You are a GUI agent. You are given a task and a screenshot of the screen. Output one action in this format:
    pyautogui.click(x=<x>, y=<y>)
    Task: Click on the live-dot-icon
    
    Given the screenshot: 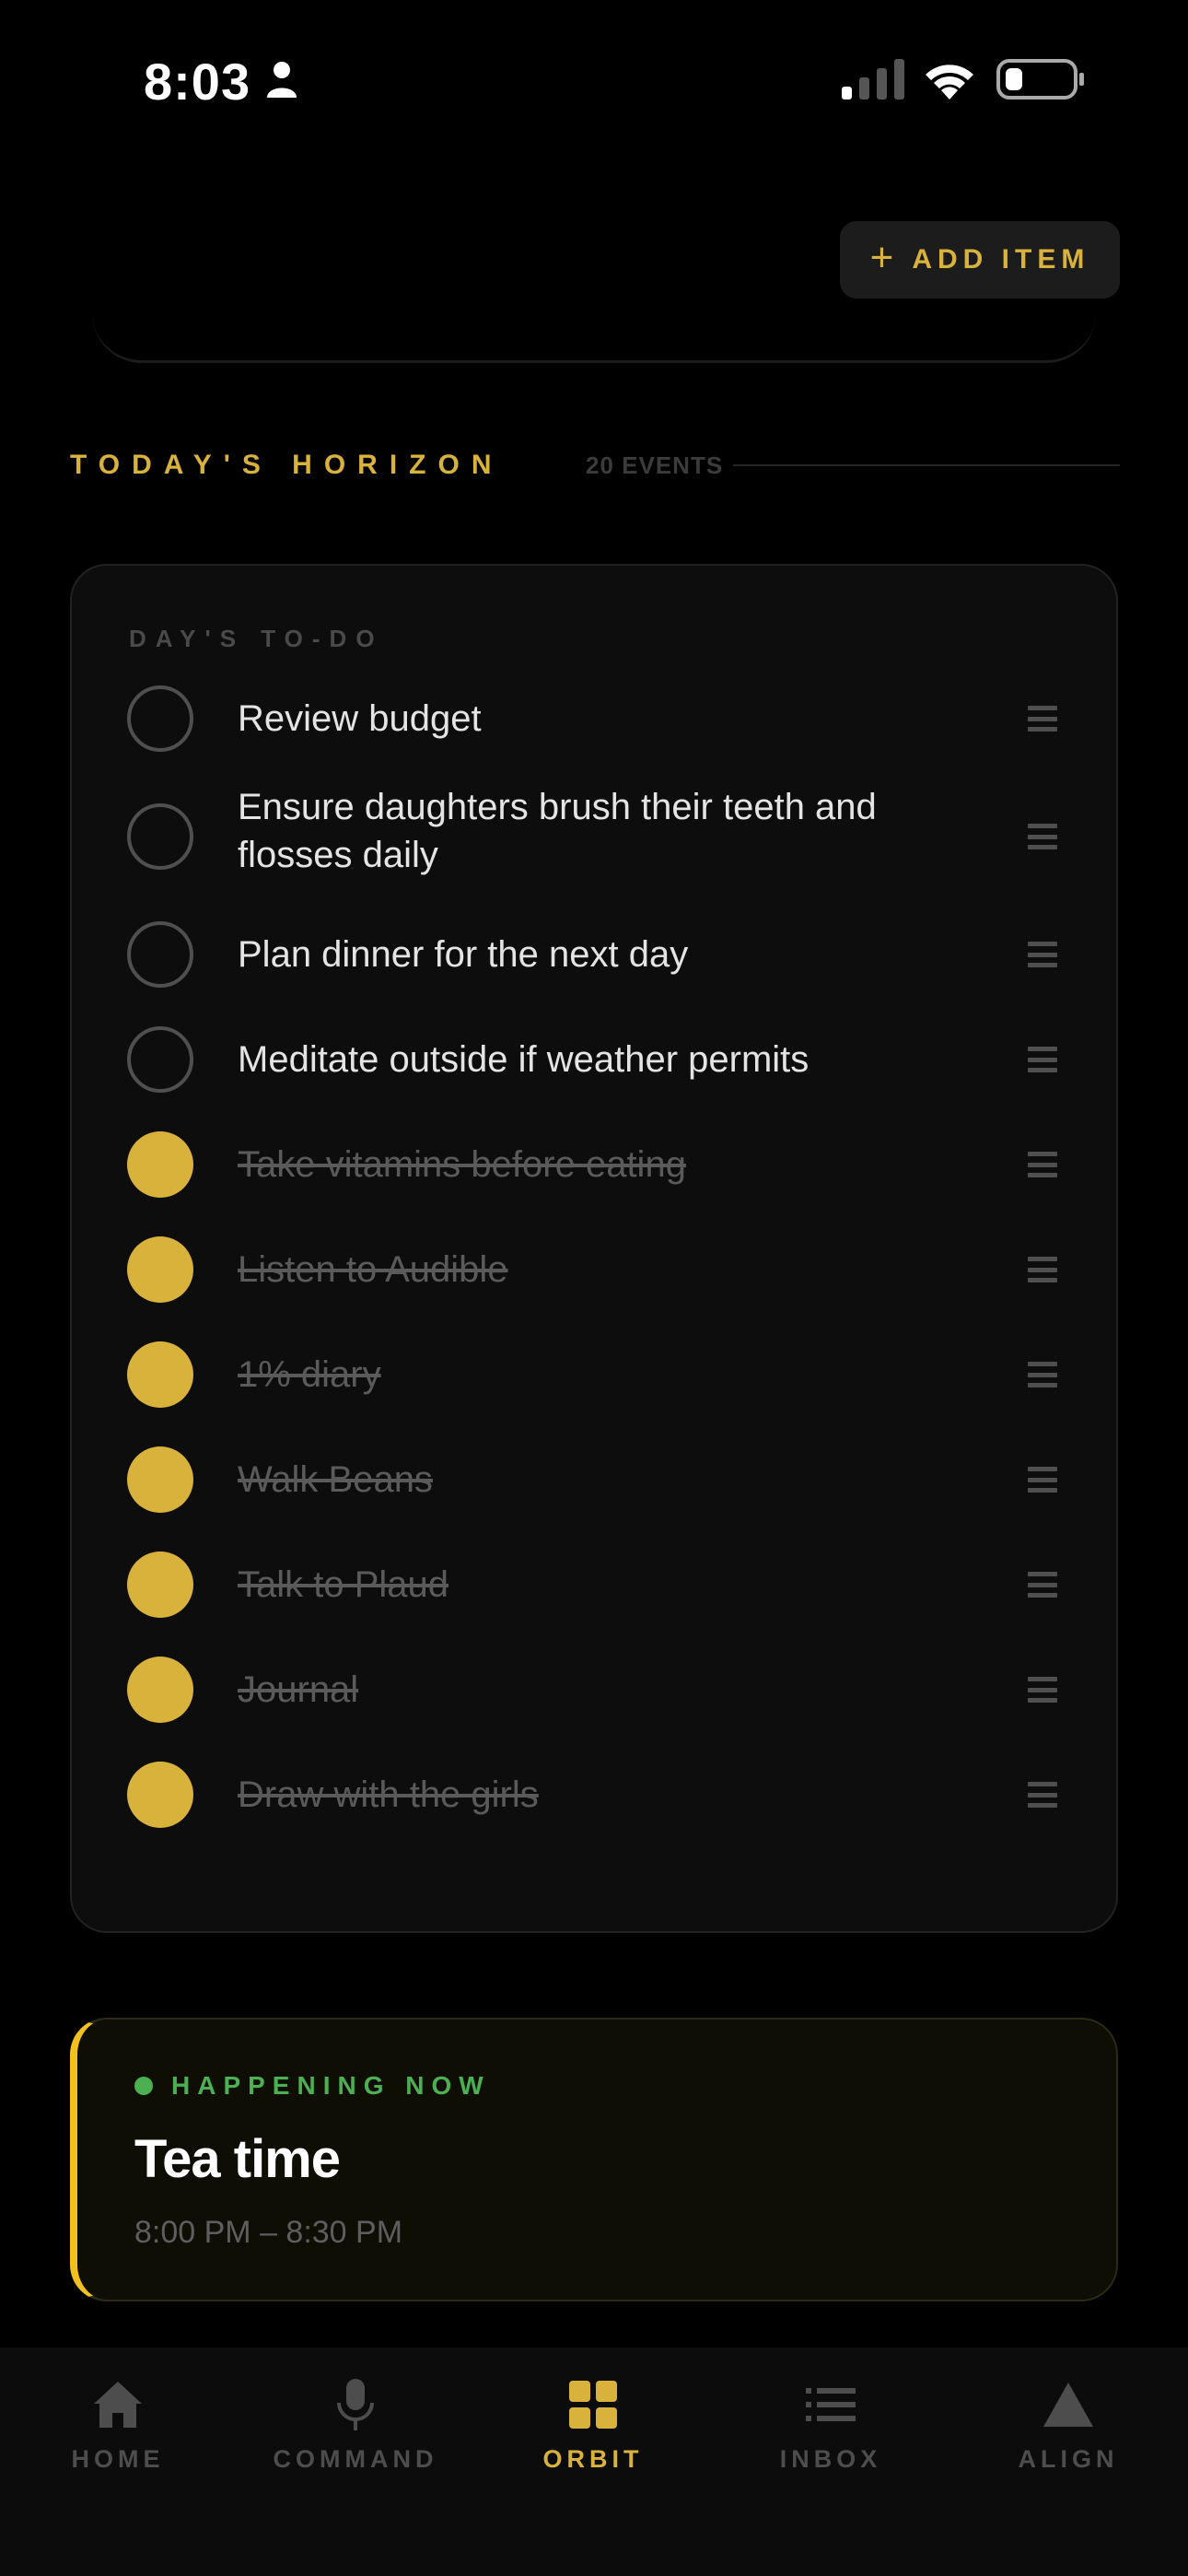 What is the action you would take?
    pyautogui.click(x=143, y=2086)
    